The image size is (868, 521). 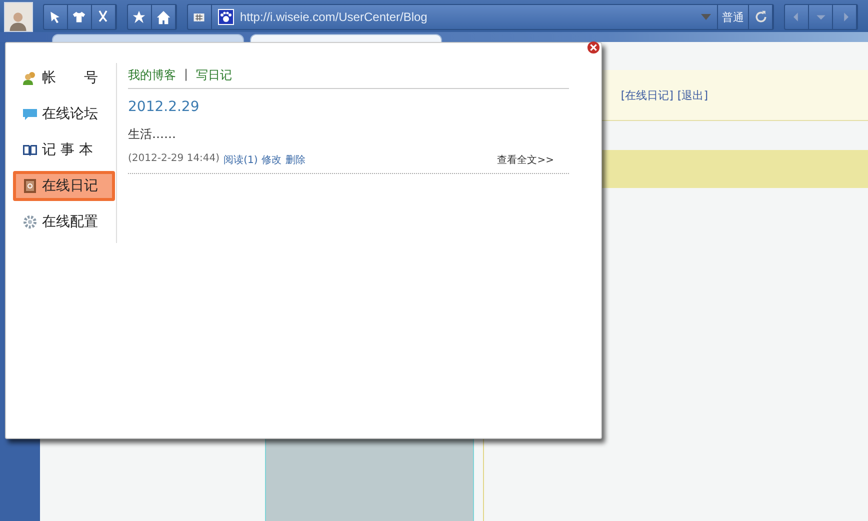 I want to click on users-icon, so click(x=30, y=78).